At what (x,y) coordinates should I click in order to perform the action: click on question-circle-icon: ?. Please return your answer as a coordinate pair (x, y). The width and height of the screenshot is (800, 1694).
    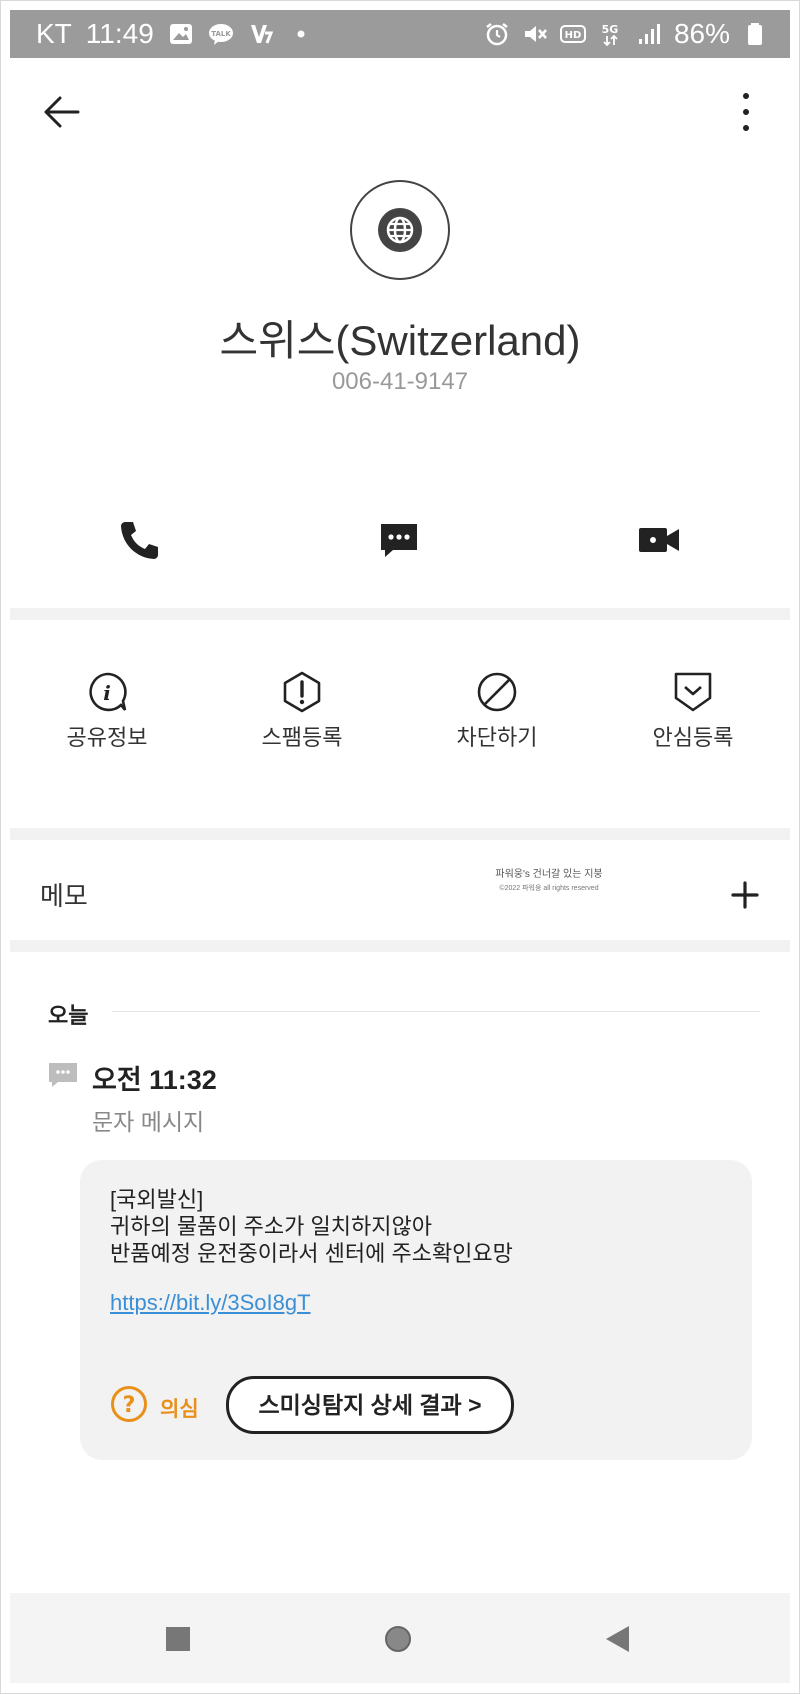
    Looking at the image, I should click on (129, 1404).